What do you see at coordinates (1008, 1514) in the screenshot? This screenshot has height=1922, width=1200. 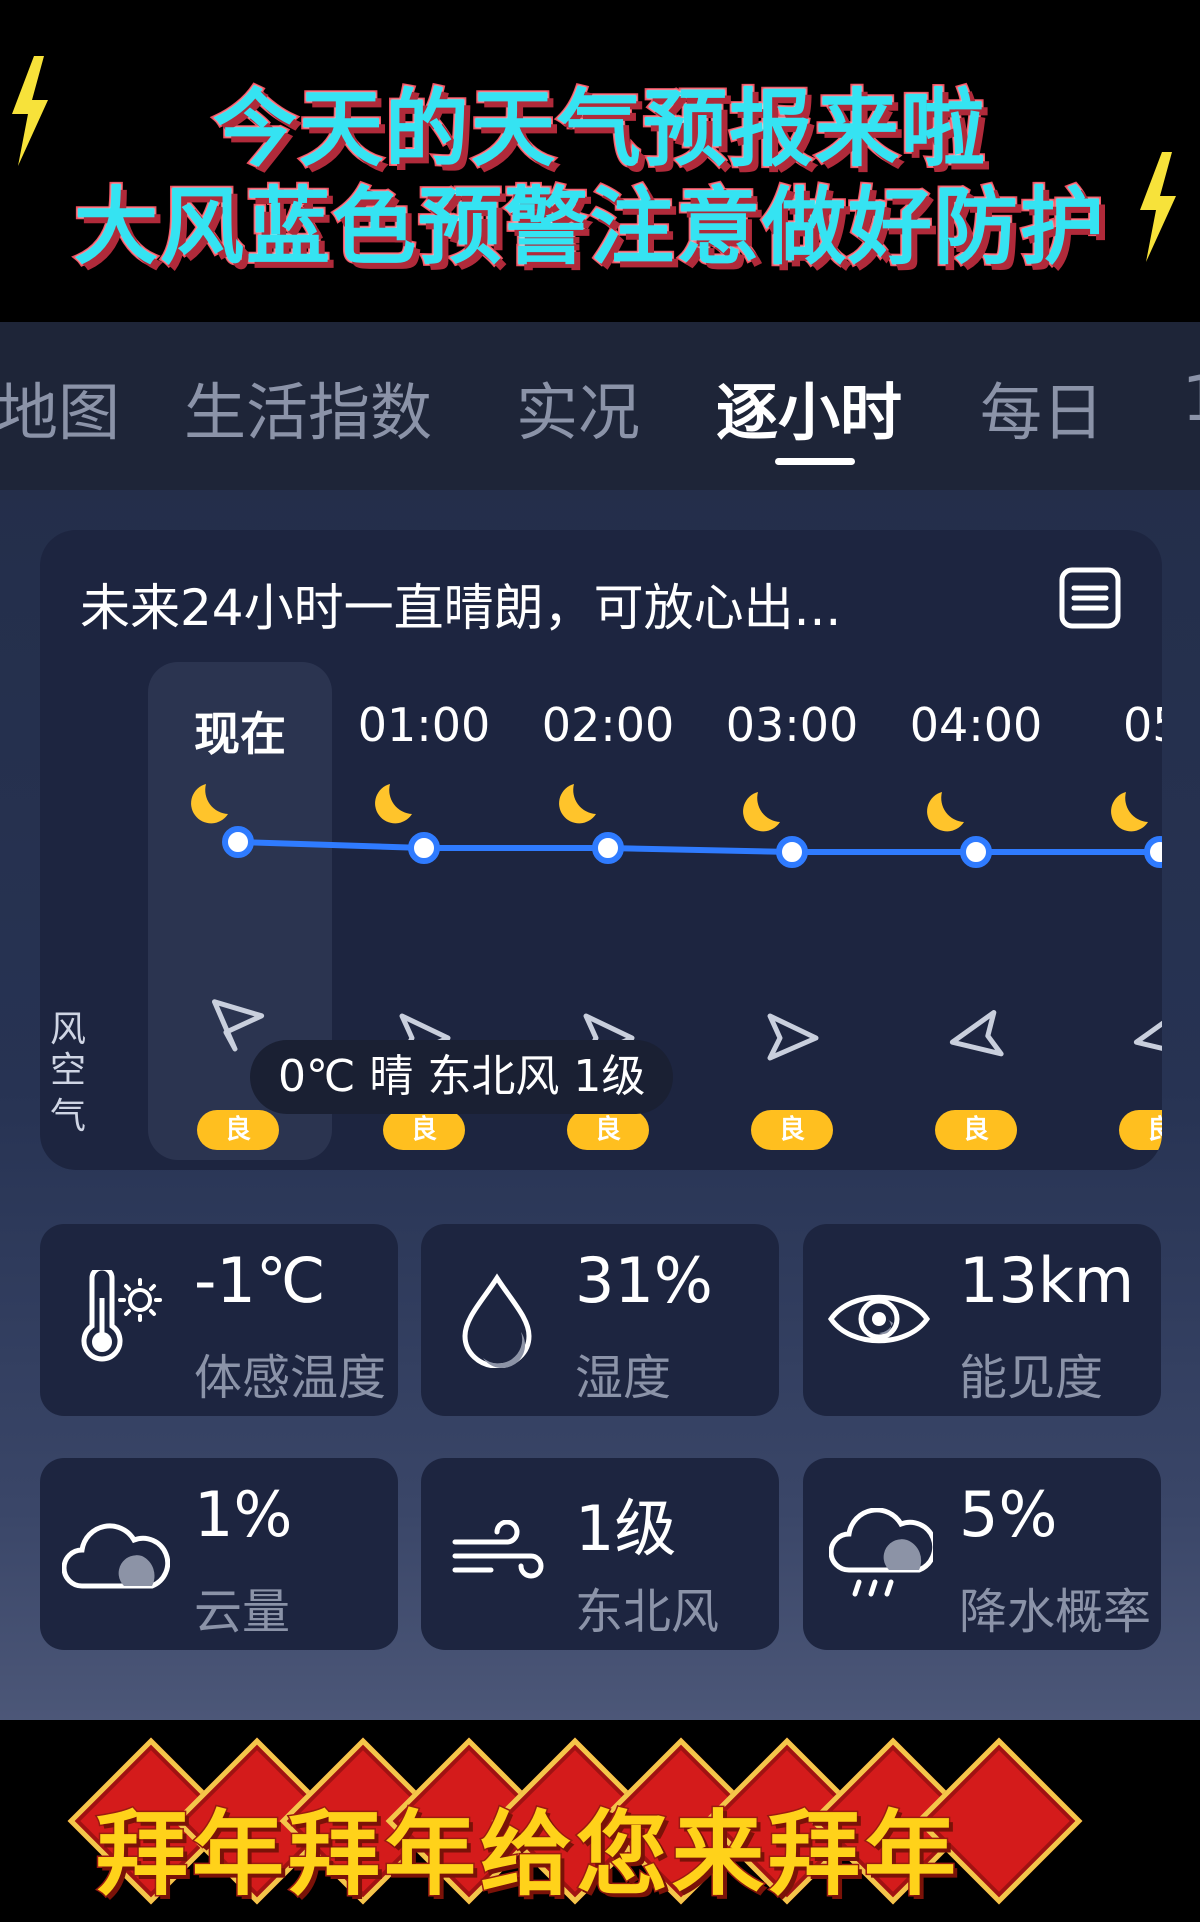 I see `precipitation-value: 5%` at bounding box center [1008, 1514].